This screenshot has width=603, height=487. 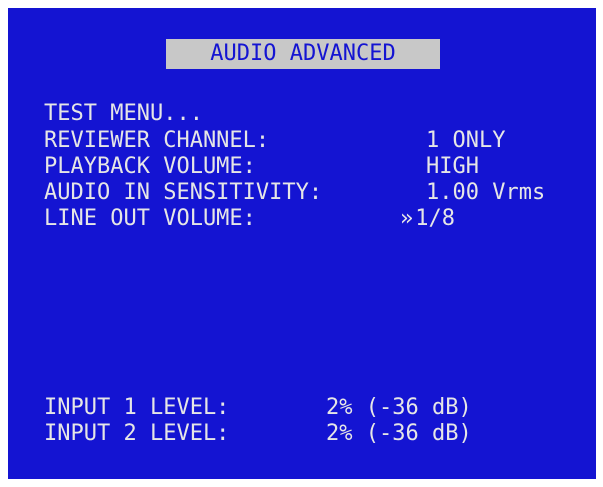 I want to click on menu-item-audio-in-sensitivity: AUDIO IN SENSITIVITY: 1.00 Vrms, so click(x=318, y=193).